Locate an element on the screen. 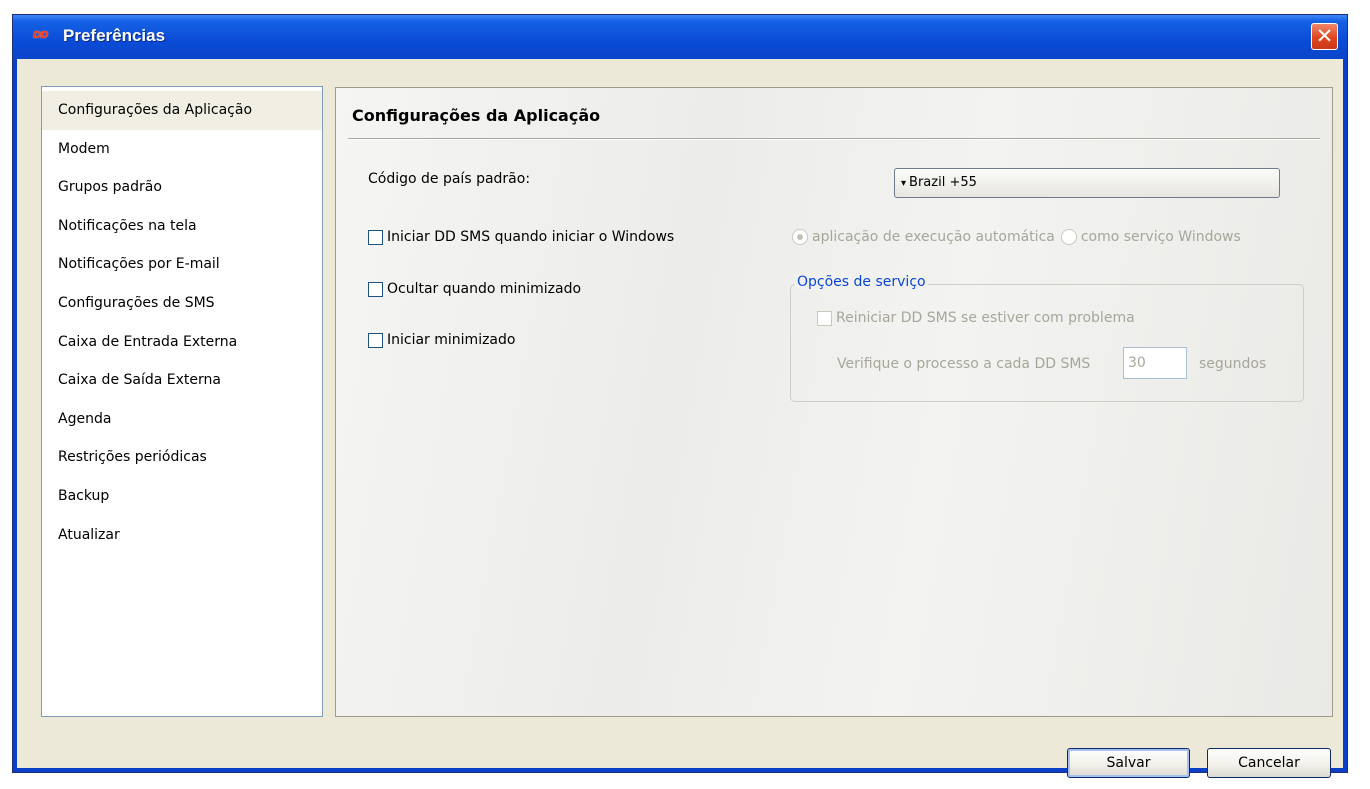  close-icon: ✕ is located at coordinates (1324, 36).